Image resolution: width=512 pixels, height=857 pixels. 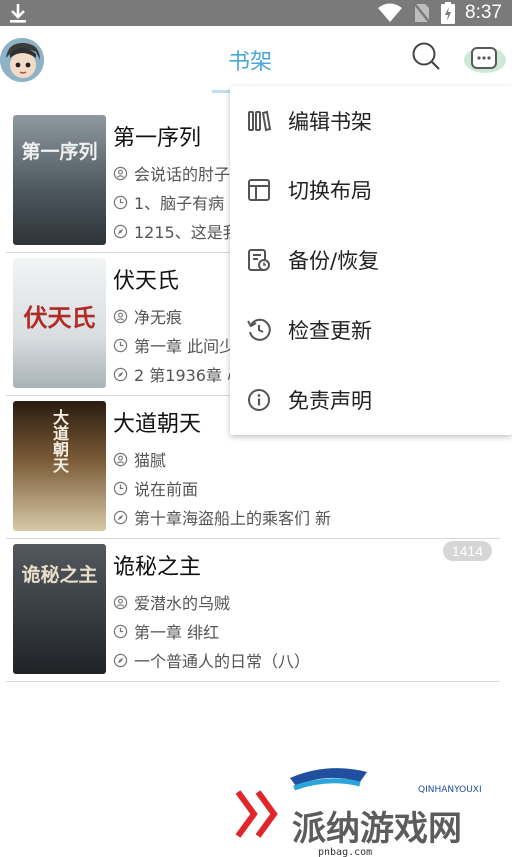 I want to click on book-author-row: 净无痕, so click(x=147, y=316).